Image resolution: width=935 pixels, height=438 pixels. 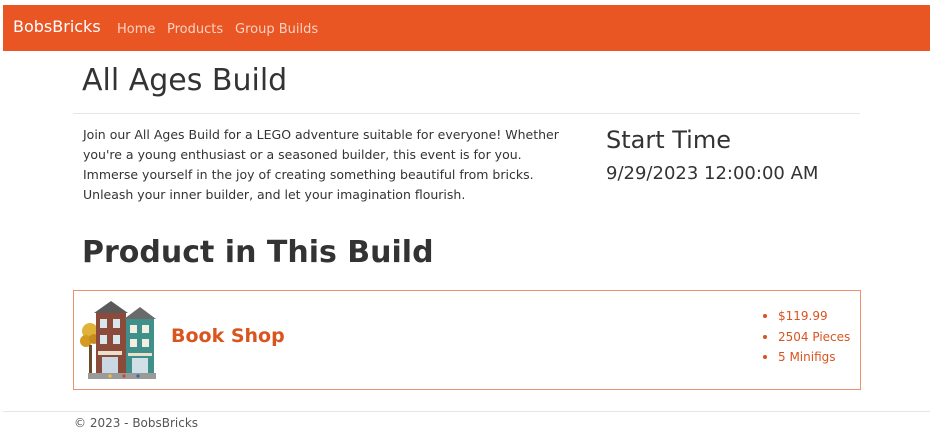 What do you see at coordinates (195, 29) in the screenshot?
I see `nav-link-products: Products` at bounding box center [195, 29].